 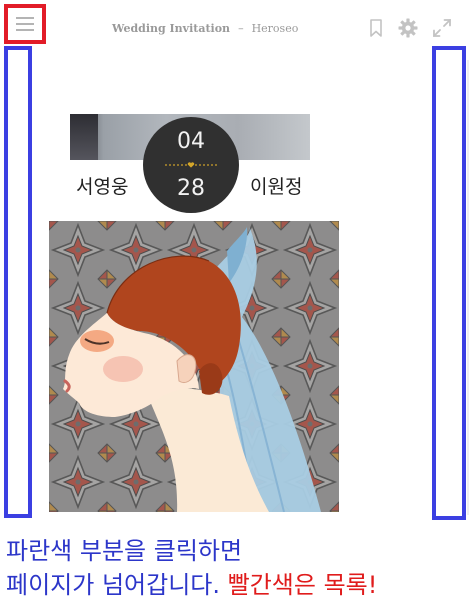 What do you see at coordinates (113, 585) in the screenshot?
I see `caption-line-2-blue: 페이지가 넘어갑니다.` at bounding box center [113, 585].